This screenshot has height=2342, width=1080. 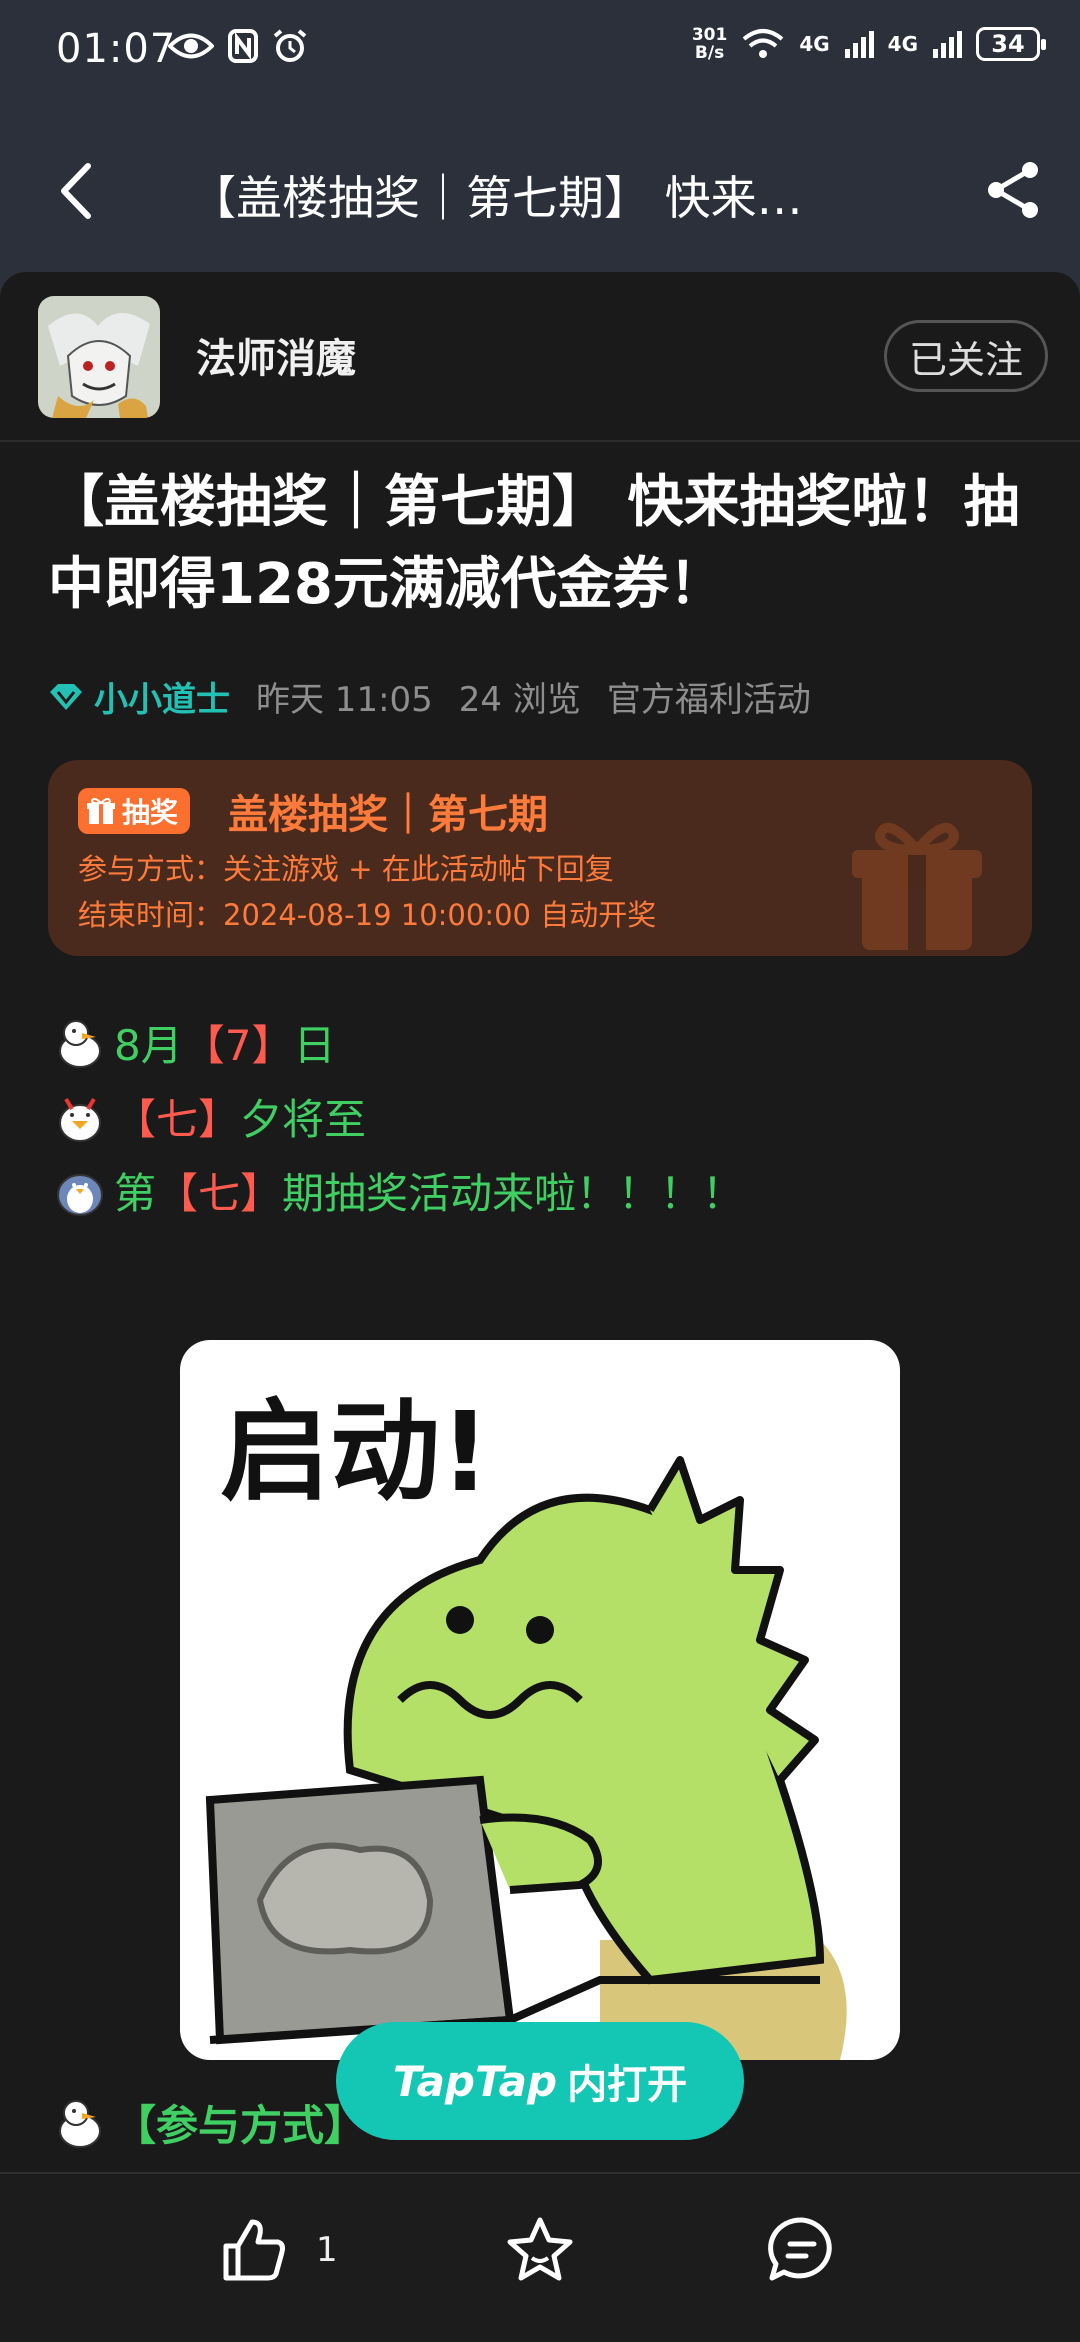 I want to click on alarm-icon, so click(x=290, y=45).